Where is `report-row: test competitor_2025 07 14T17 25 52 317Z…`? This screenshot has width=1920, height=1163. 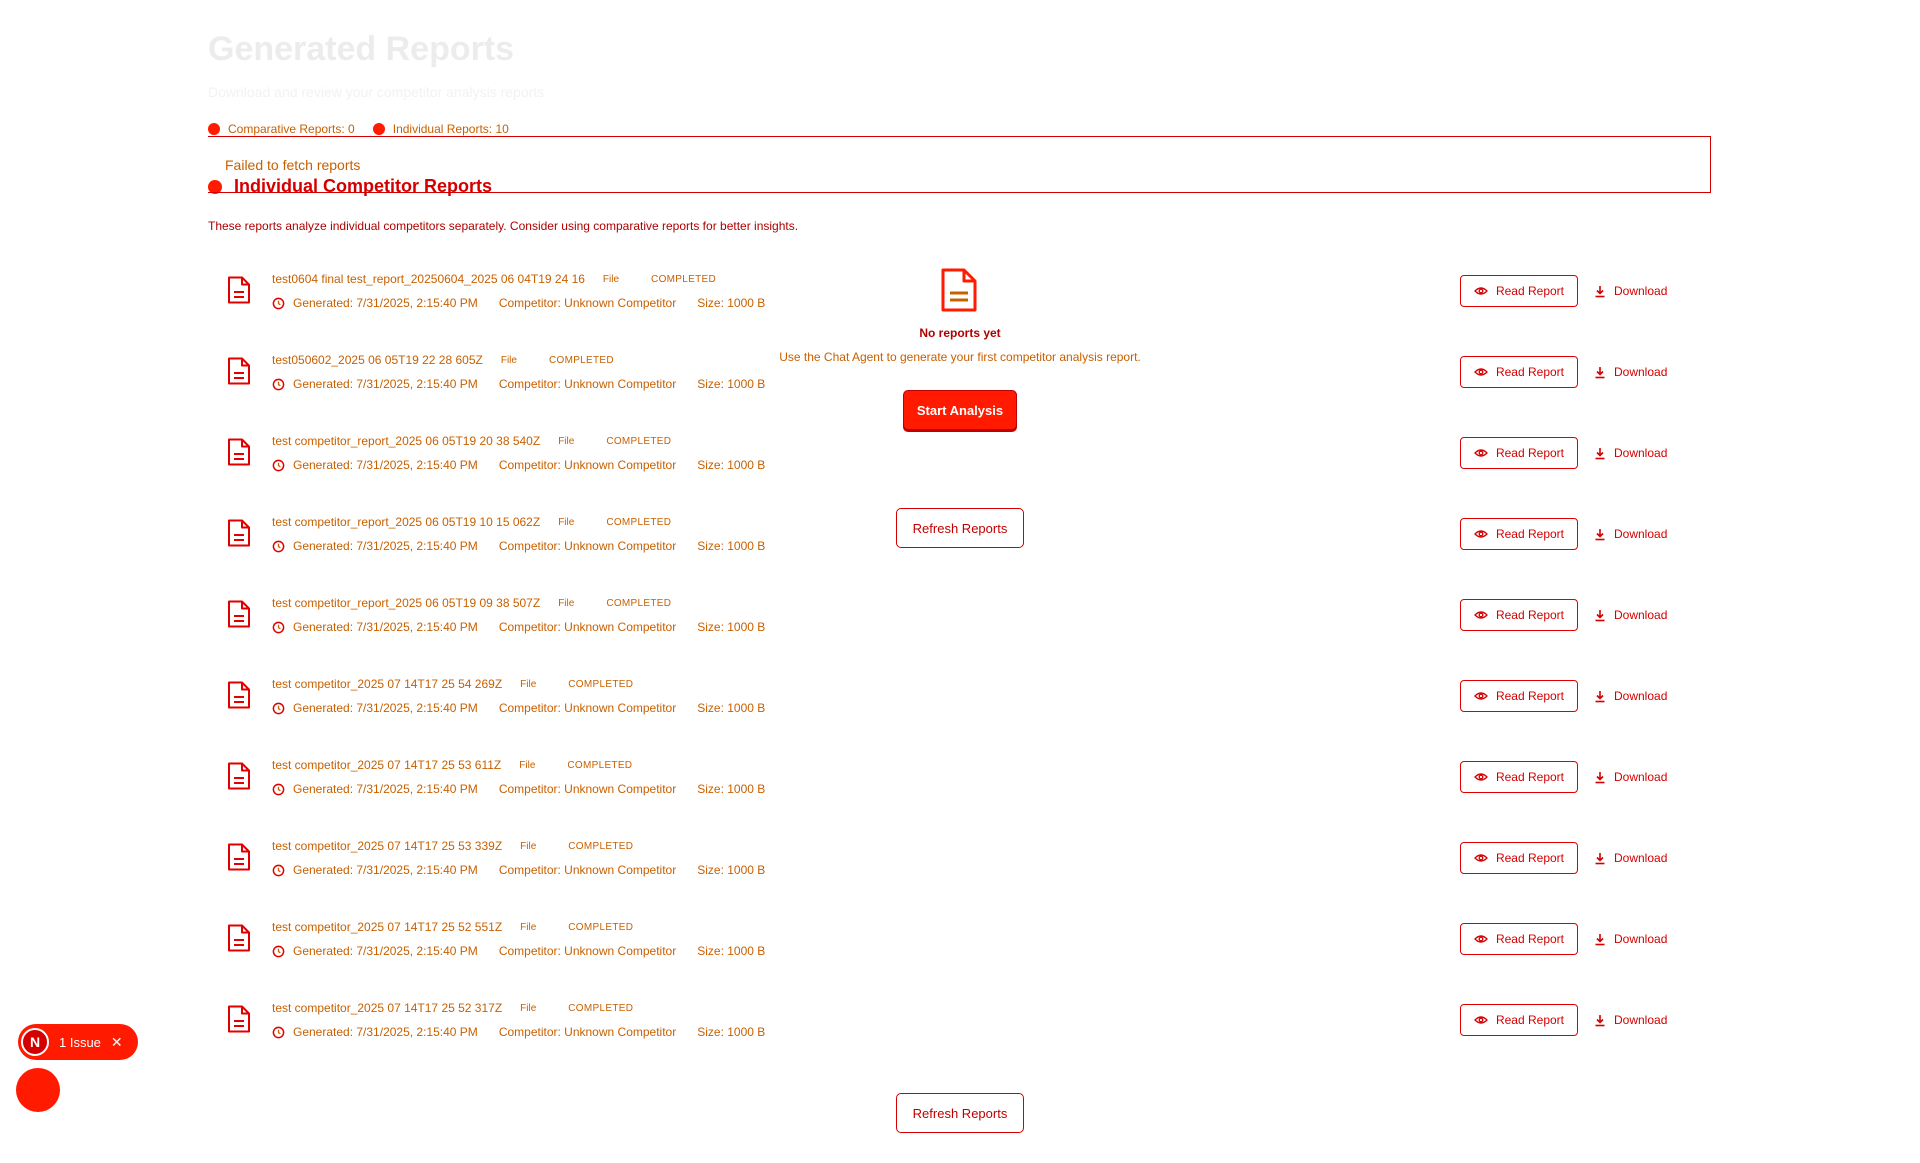 report-row: test competitor_2025 07 14T17 25 52 317Z… is located at coordinates (959, 1031).